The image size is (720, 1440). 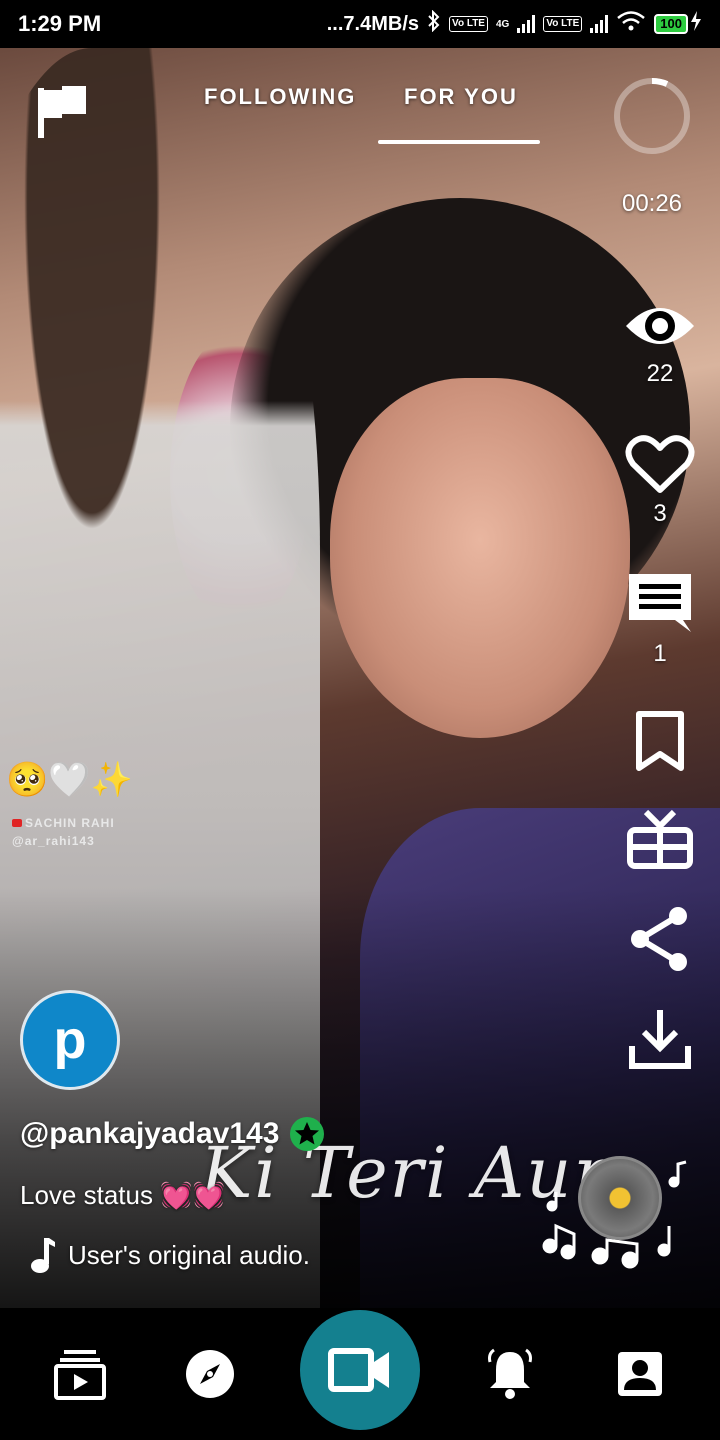 What do you see at coordinates (63, 832) in the screenshot?
I see `watermark: SACHIN RAHI @ar_rahi143` at bounding box center [63, 832].